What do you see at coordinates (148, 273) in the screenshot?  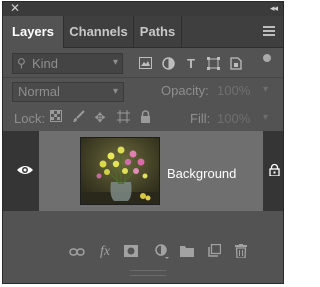 I see `resize-grip` at bounding box center [148, 273].